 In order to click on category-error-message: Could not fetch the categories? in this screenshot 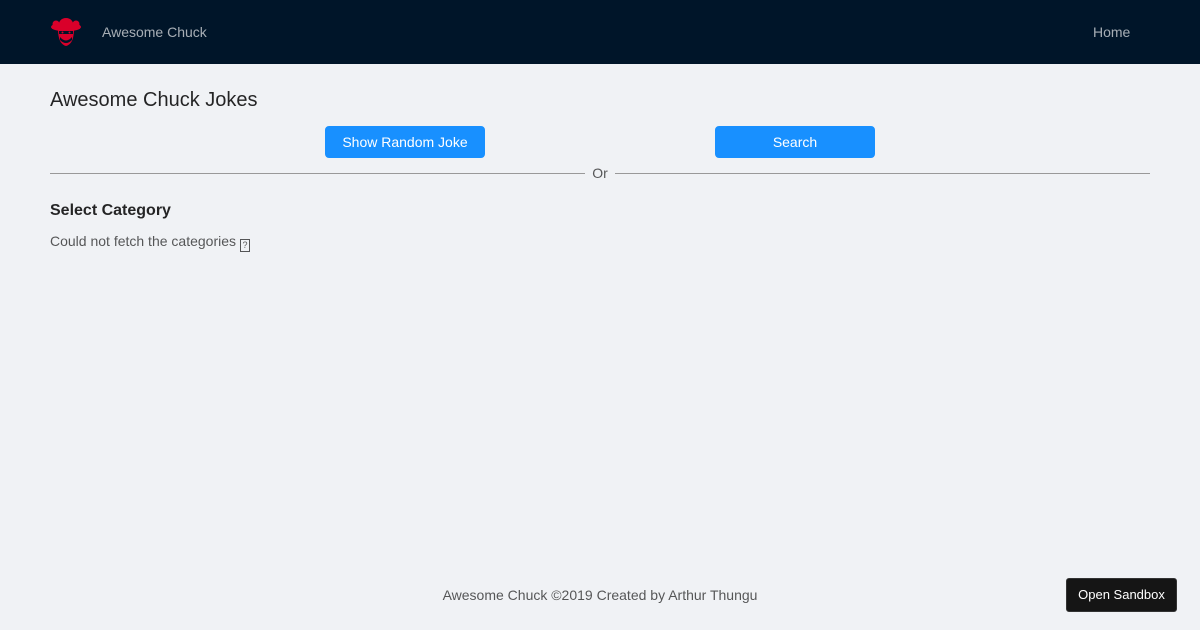, I will do `click(150, 242)`.